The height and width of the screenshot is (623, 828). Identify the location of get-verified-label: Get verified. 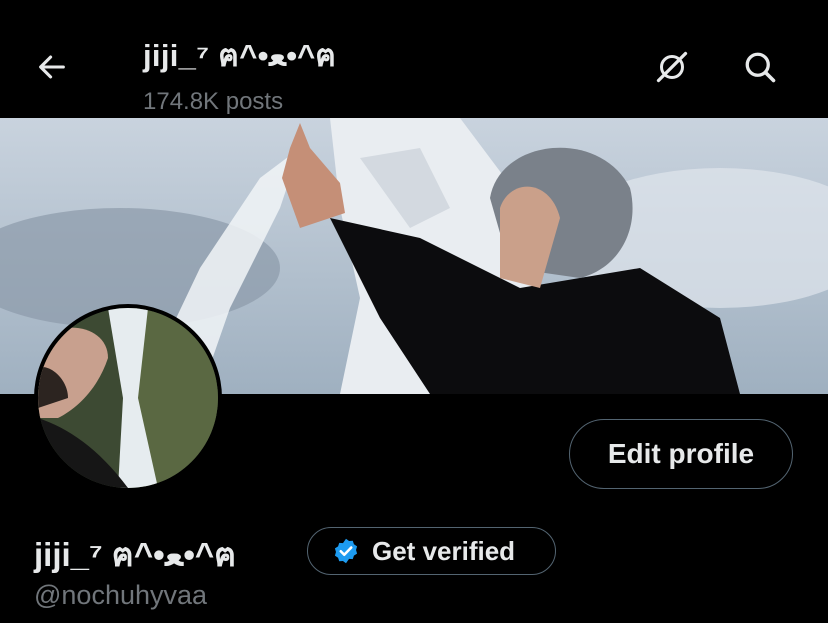
(444, 550).